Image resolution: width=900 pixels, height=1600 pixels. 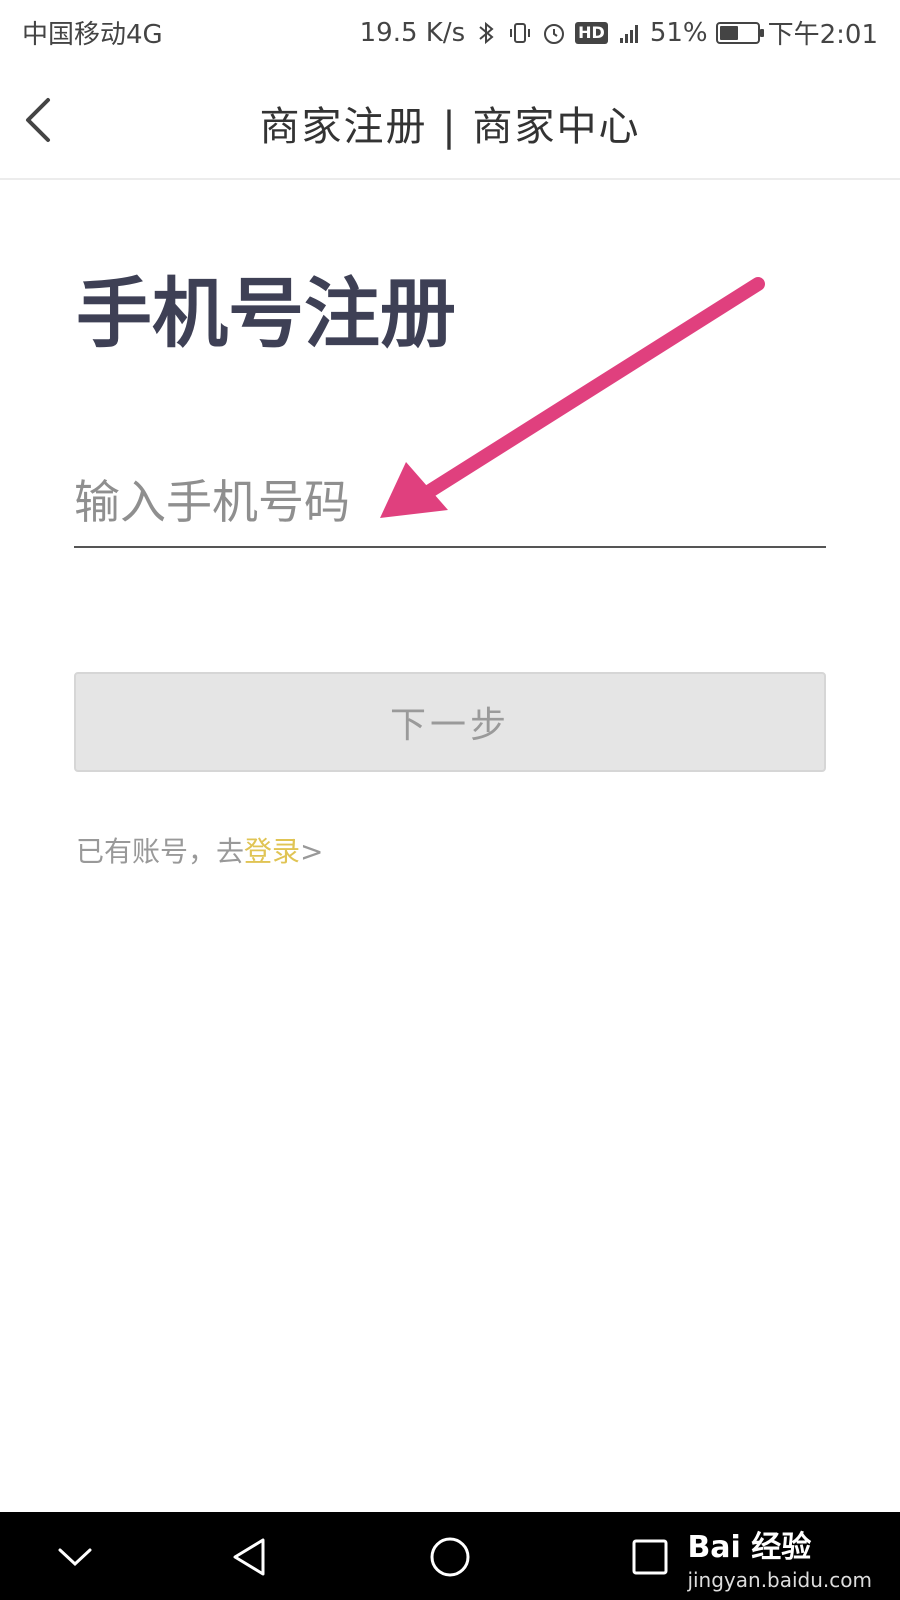 I want to click on battery-level, so click(x=728, y=32).